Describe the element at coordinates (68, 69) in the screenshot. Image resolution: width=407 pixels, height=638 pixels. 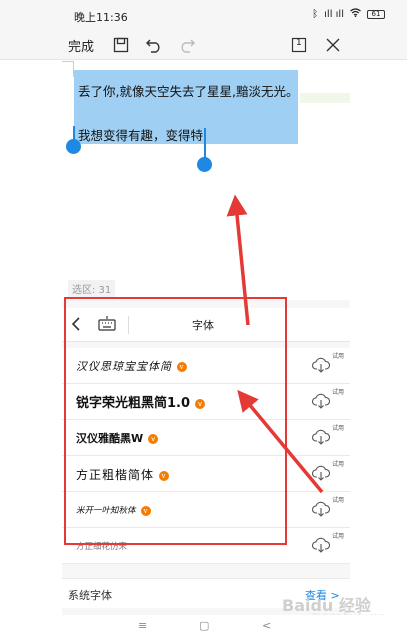
I see `text-cursor-frame` at that location.